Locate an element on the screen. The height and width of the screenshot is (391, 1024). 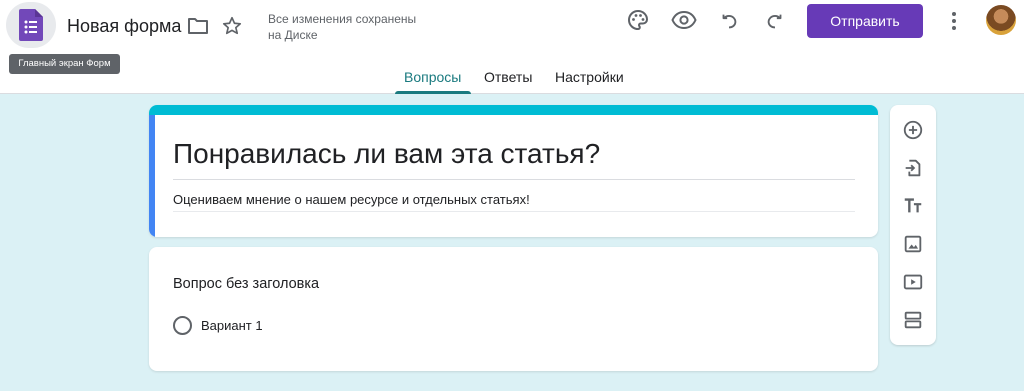
tab-responses: Ответы is located at coordinates (508, 77).